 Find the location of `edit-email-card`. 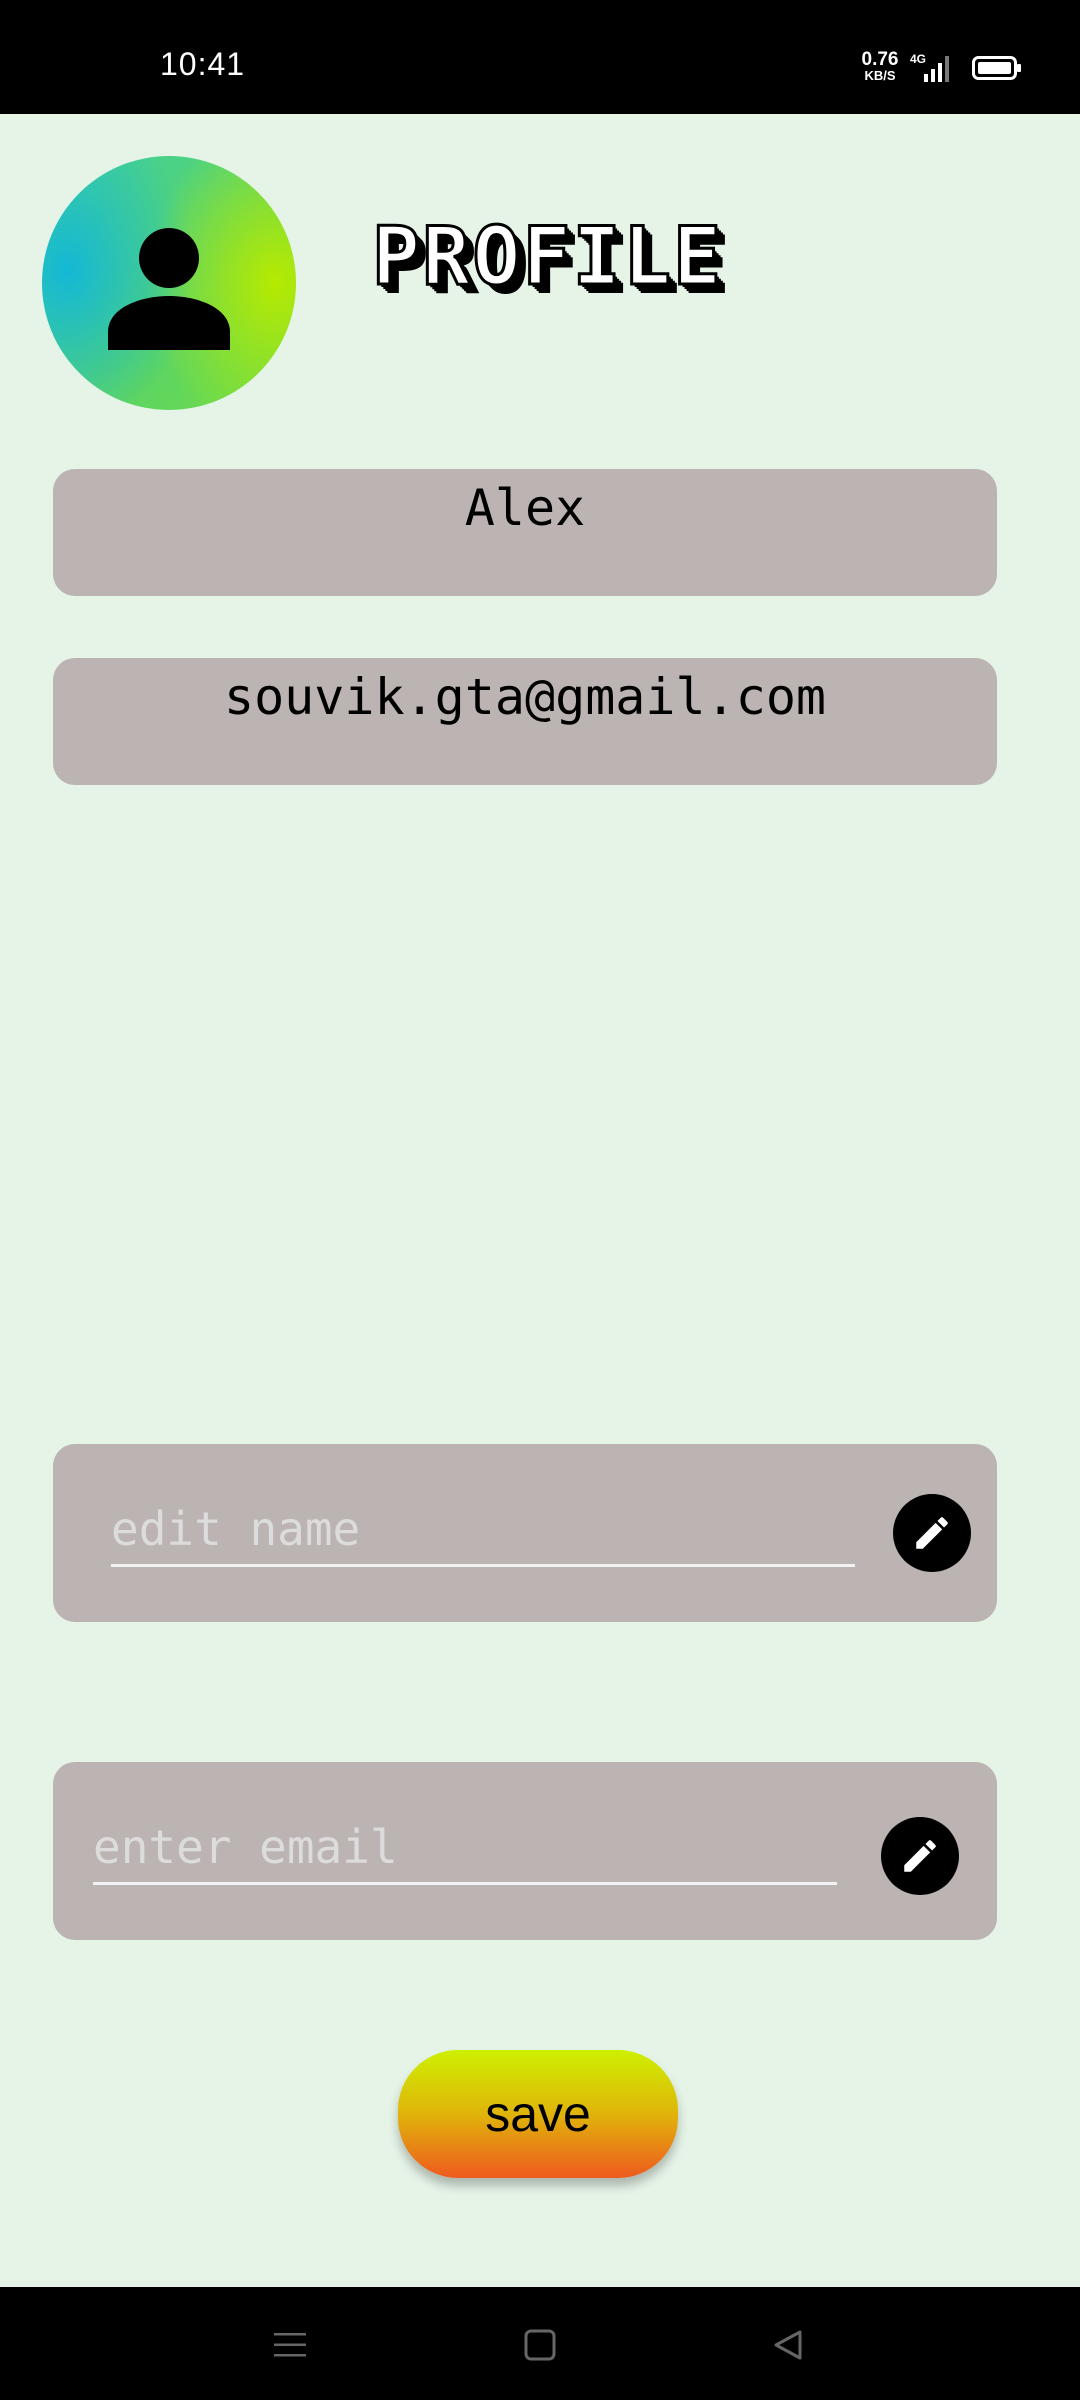

edit-email-card is located at coordinates (525, 1851).